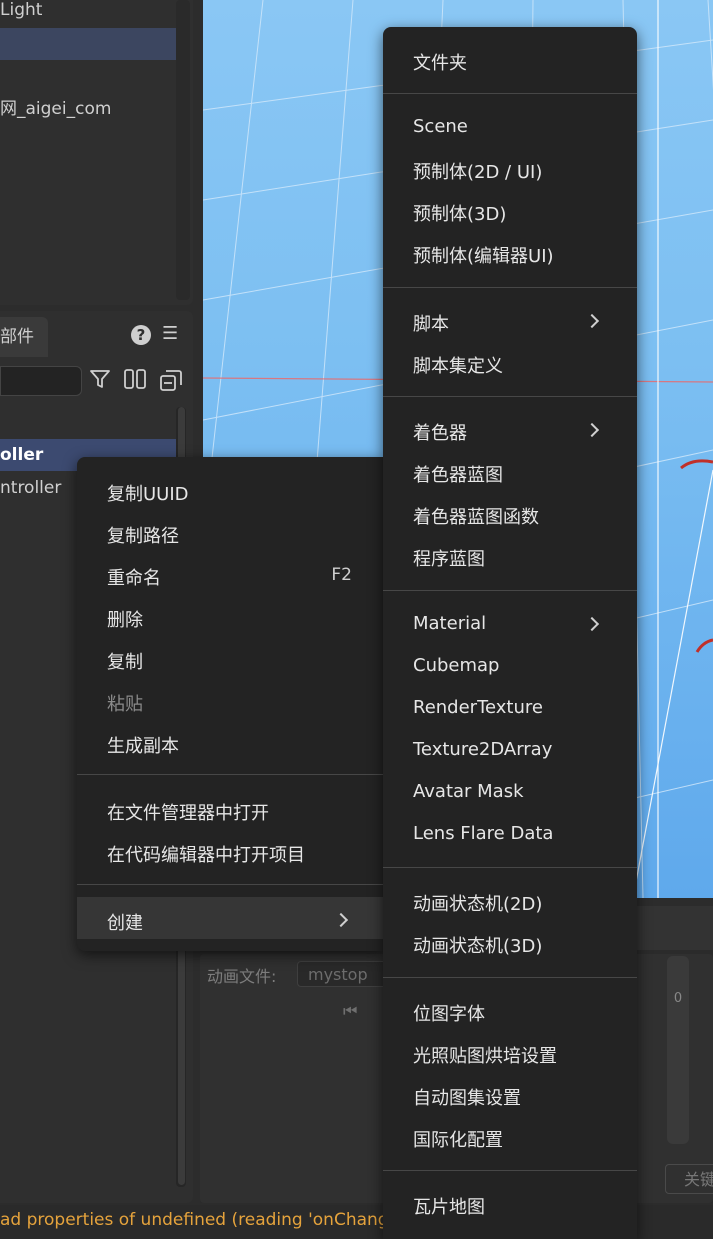 The width and height of the screenshot is (713, 1239). What do you see at coordinates (678, 1050) in the screenshot?
I see `timeline-slider` at bounding box center [678, 1050].